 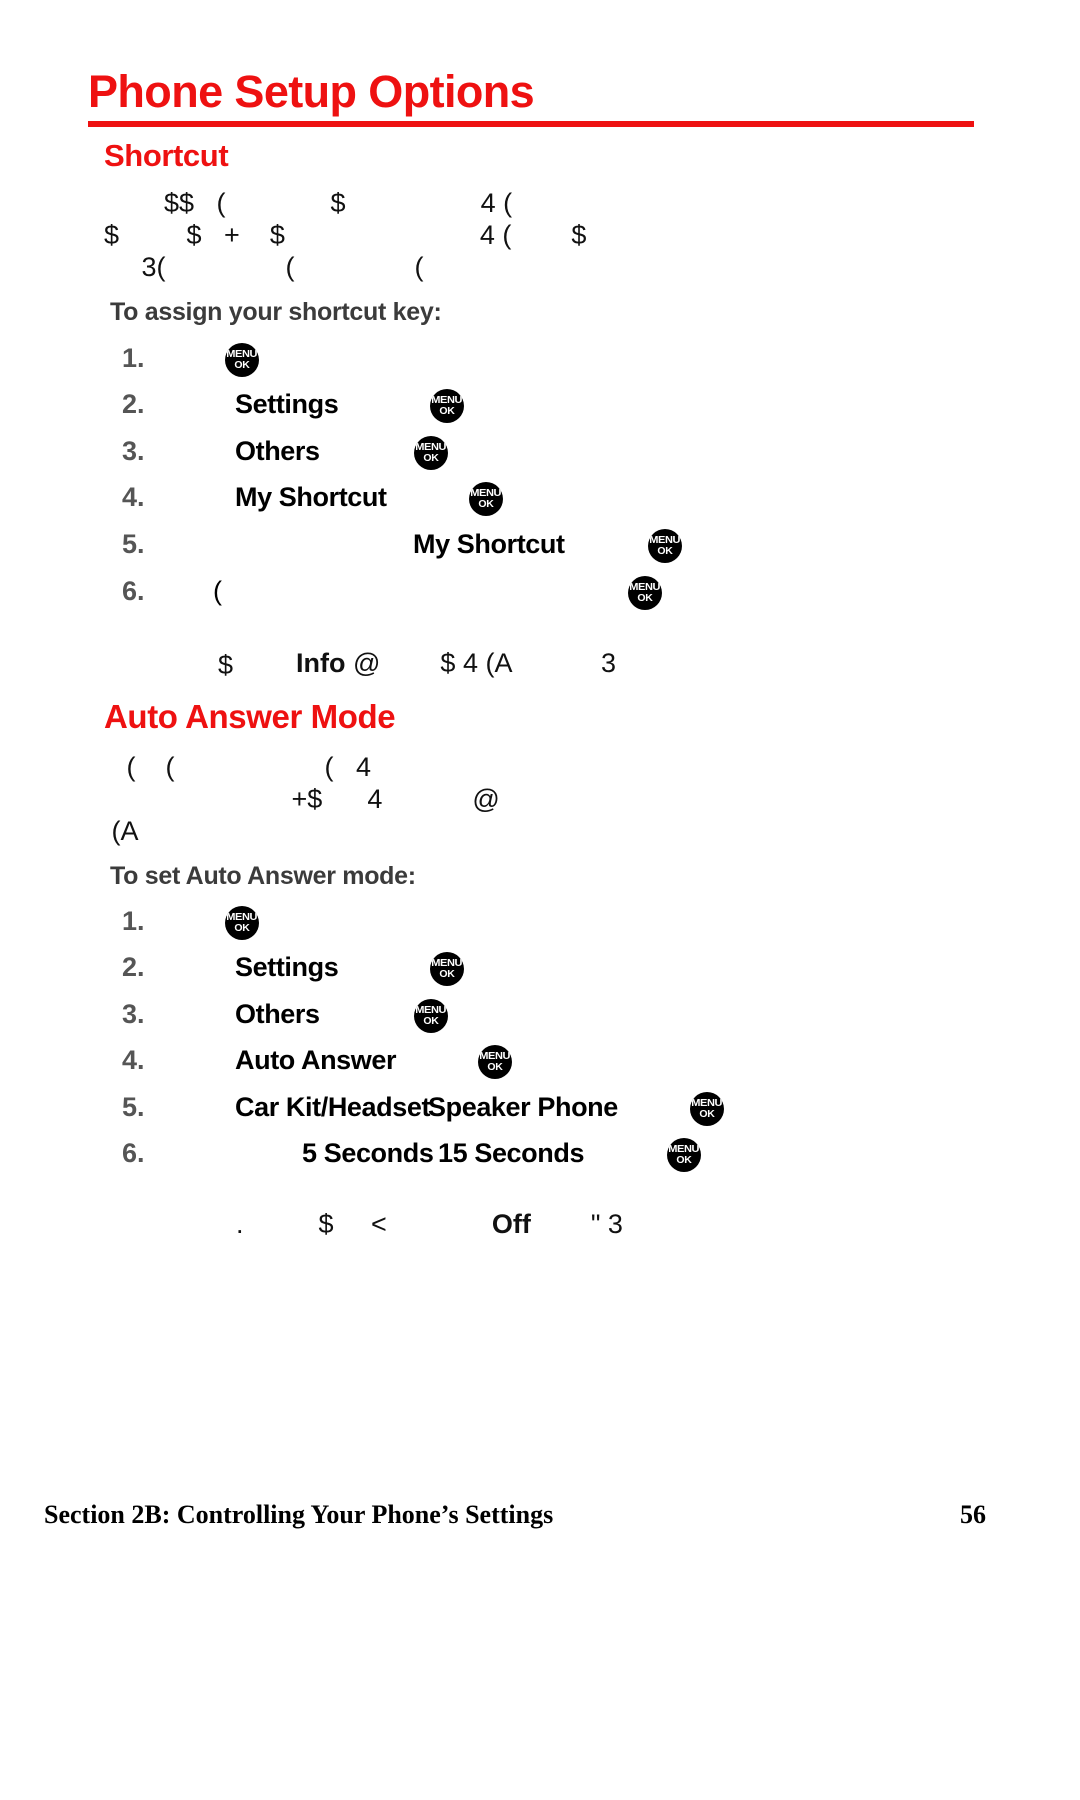 What do you see at coordinates (264, 267) in the screenshot?
I see `body-text-line: 3( ( (` at bounding box center [264, 267].